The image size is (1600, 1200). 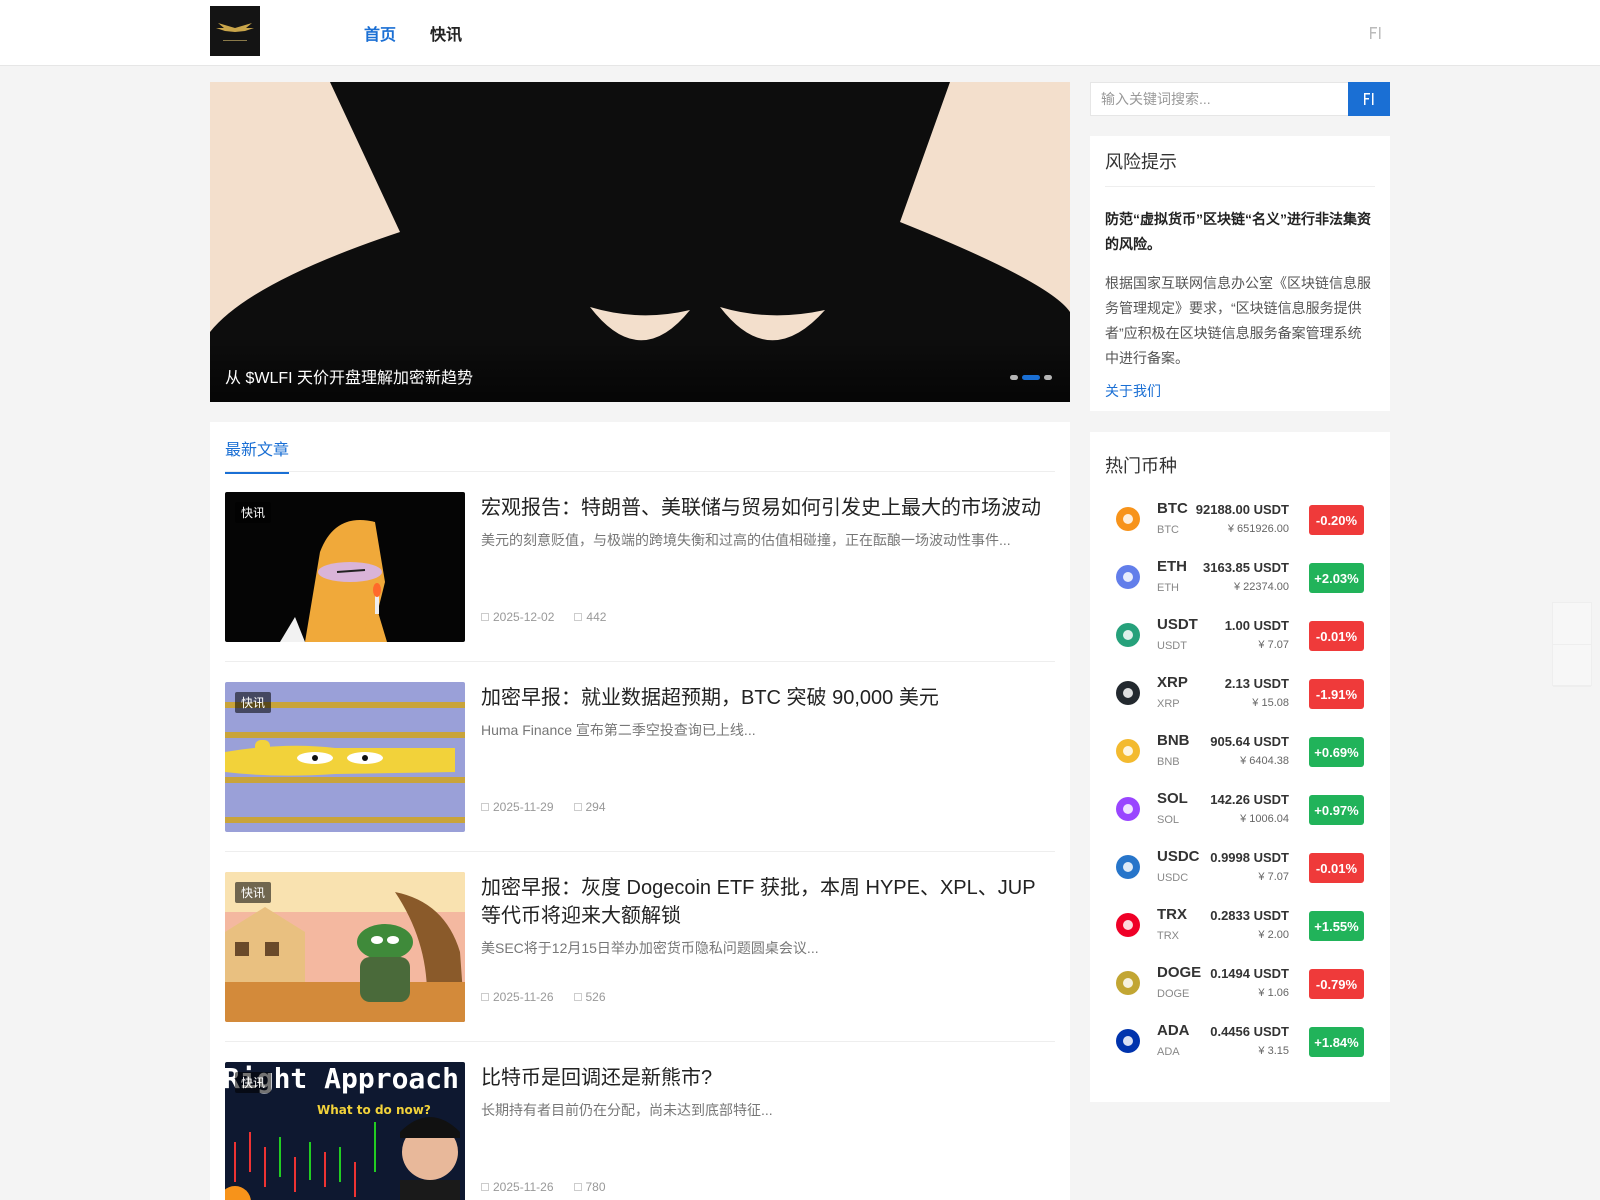 I want to click on bnb-icon, so click(x=1128, y=751).